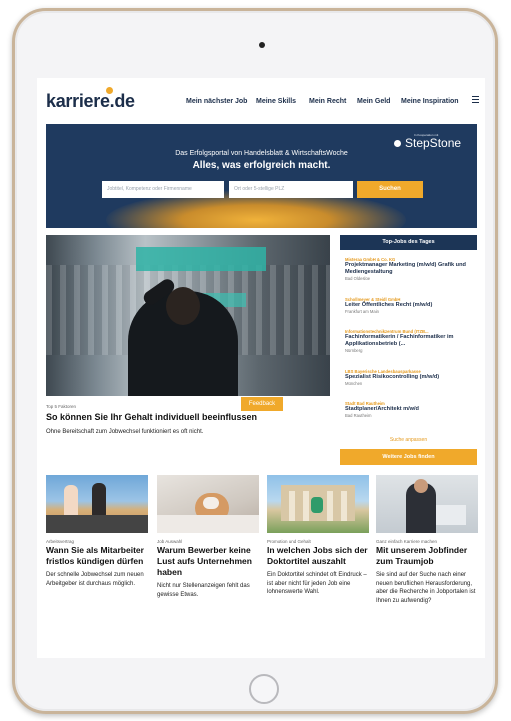  Describe the element at coordinates (216, 101) in the screenshot. I see `nav-item-job: Mein nächster Job` at that location.